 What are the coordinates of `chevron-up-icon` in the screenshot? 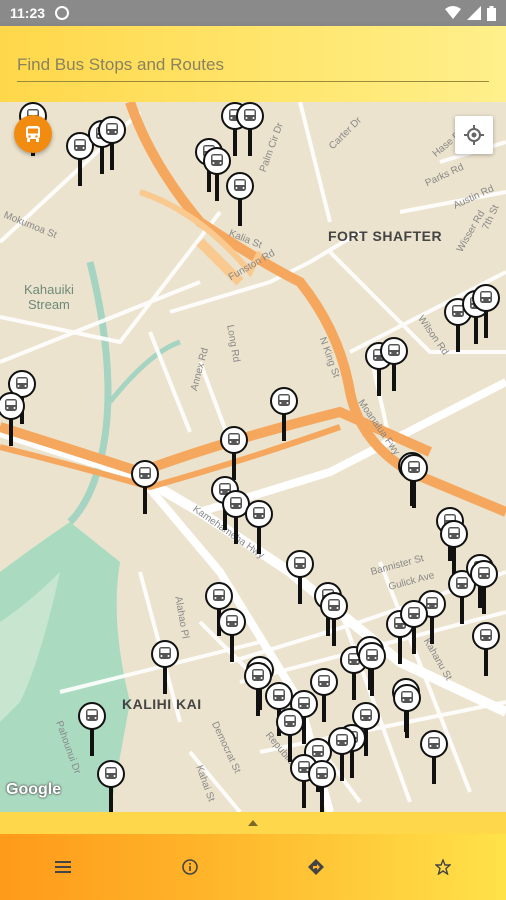 It's located at (253, 823).